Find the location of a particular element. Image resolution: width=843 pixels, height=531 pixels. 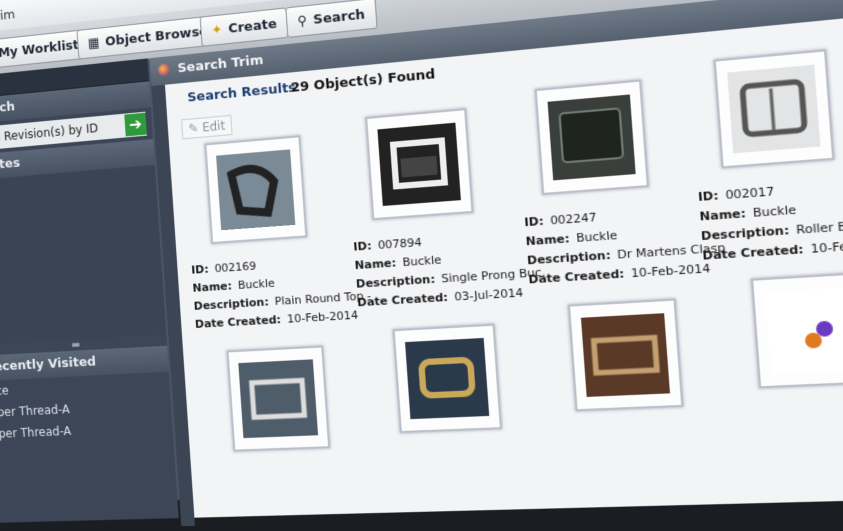

window-title: Trim is located at coordinates (7, 15).